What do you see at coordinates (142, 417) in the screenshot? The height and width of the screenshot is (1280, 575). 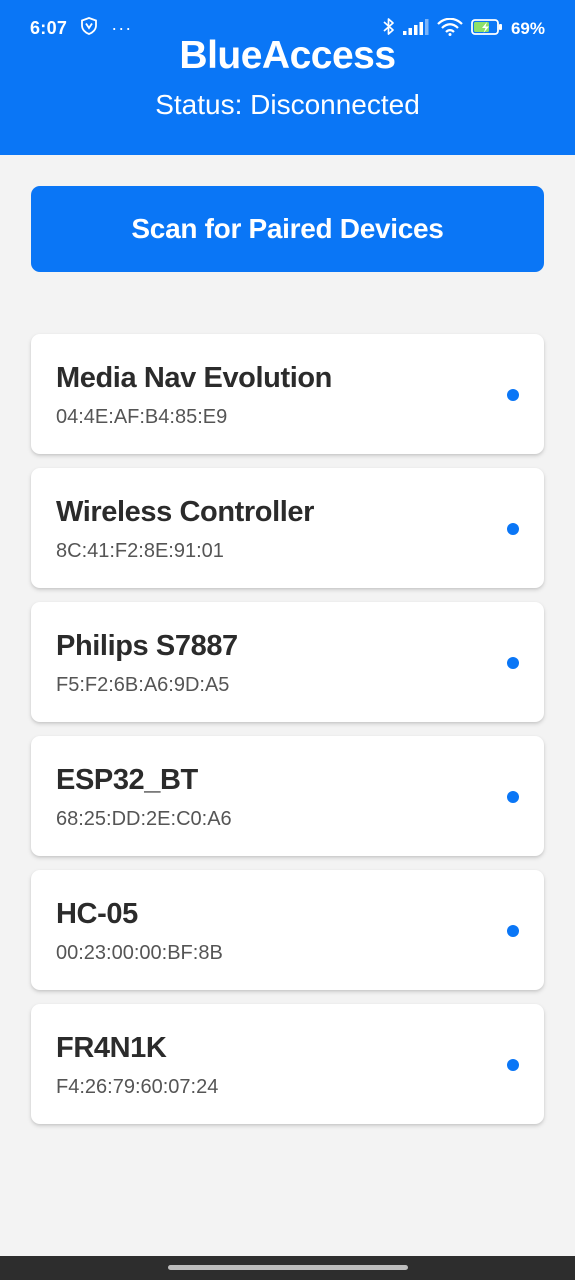 I see `device-mac-address: 04:4E:AF:B4:85:E9` at bounding box center [142, 417].